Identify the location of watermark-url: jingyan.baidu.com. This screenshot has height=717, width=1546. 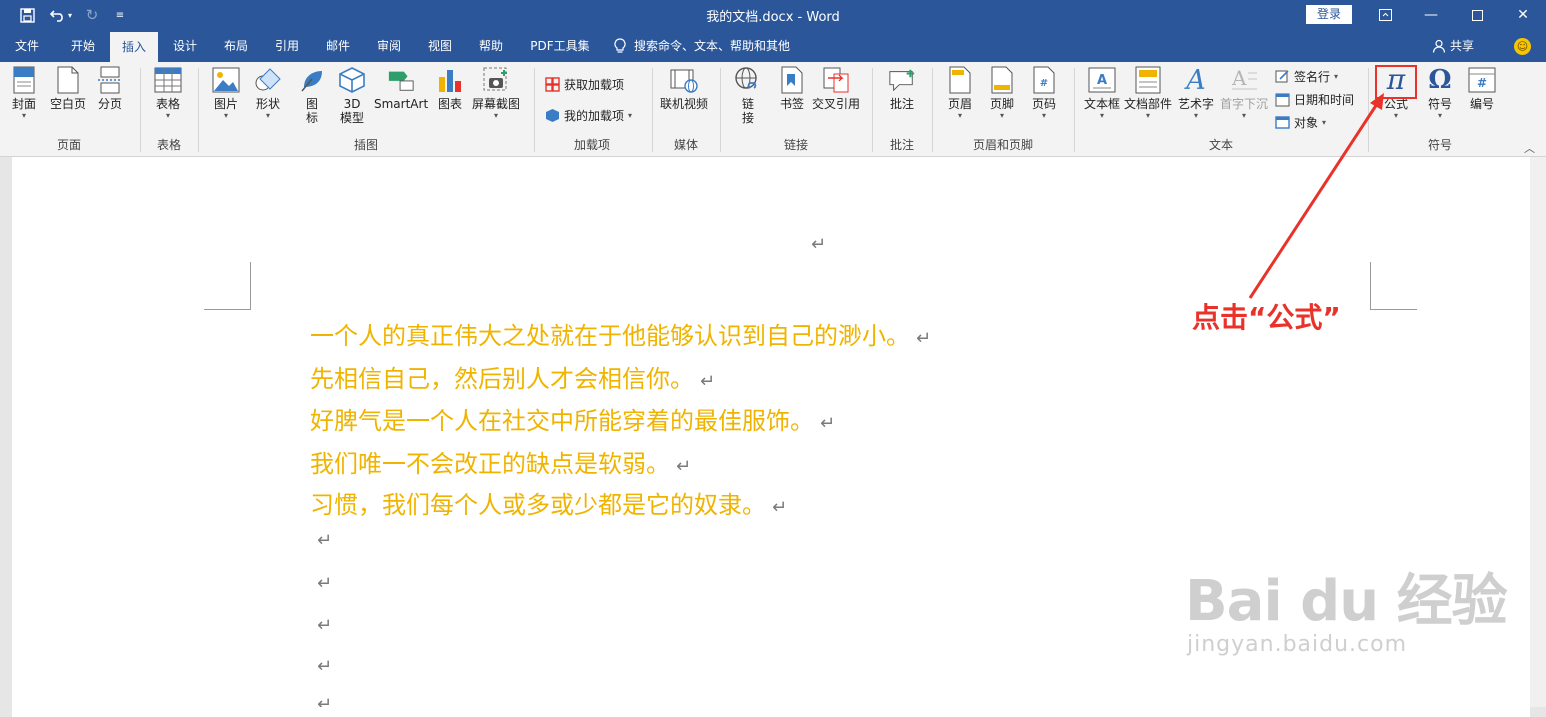
(1297, 644).